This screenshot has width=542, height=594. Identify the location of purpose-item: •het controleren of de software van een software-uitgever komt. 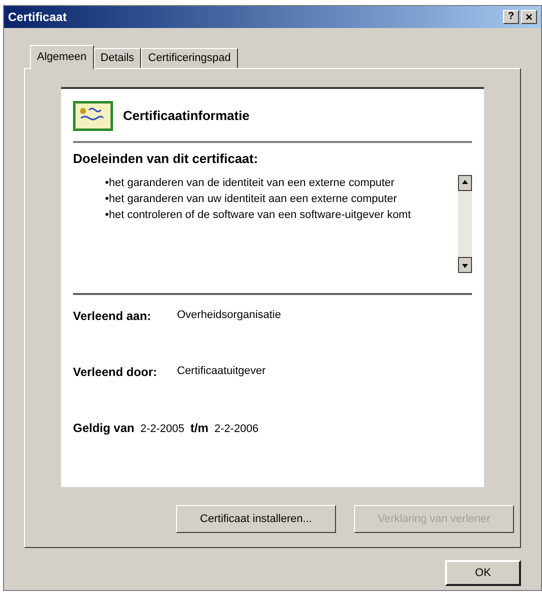
(258, 215).